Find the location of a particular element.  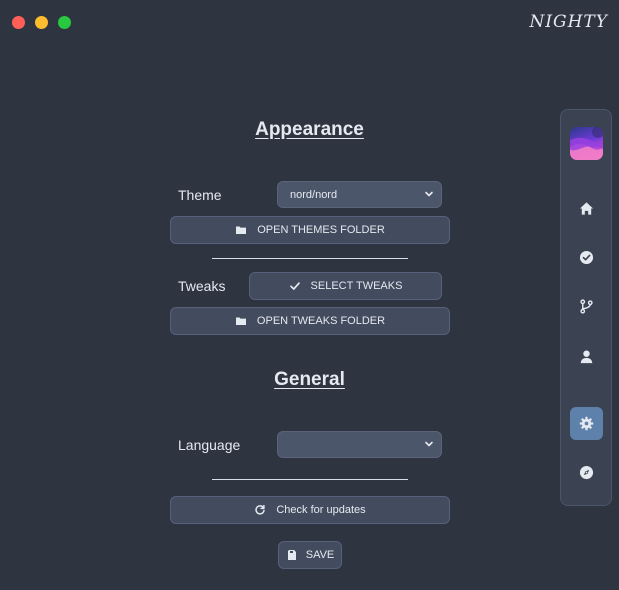

open-tweaks-folder-button: OPEN TWEAKS FOLDER is located at coordinates (310, 321).